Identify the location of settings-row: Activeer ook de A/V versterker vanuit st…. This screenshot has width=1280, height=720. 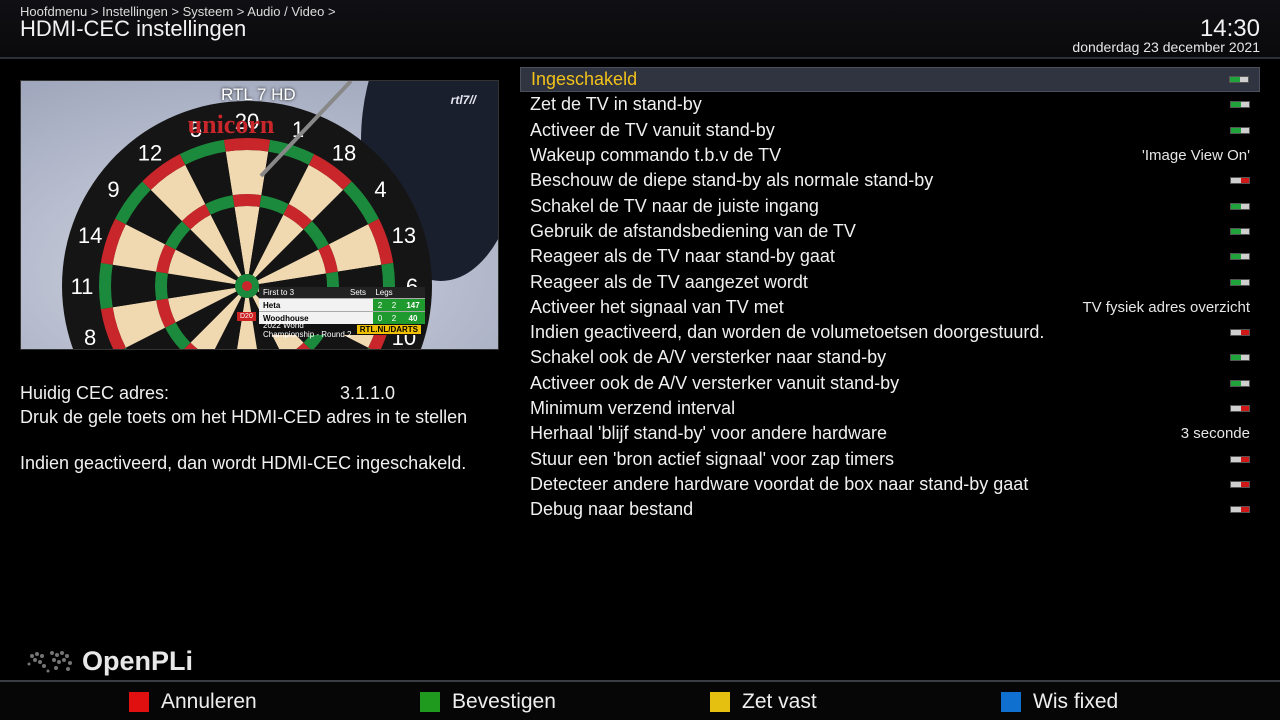
(890, 383).